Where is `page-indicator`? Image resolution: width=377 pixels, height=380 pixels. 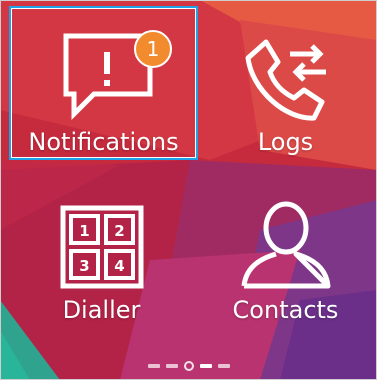
page-indicator is located at coordinates (198, 366).